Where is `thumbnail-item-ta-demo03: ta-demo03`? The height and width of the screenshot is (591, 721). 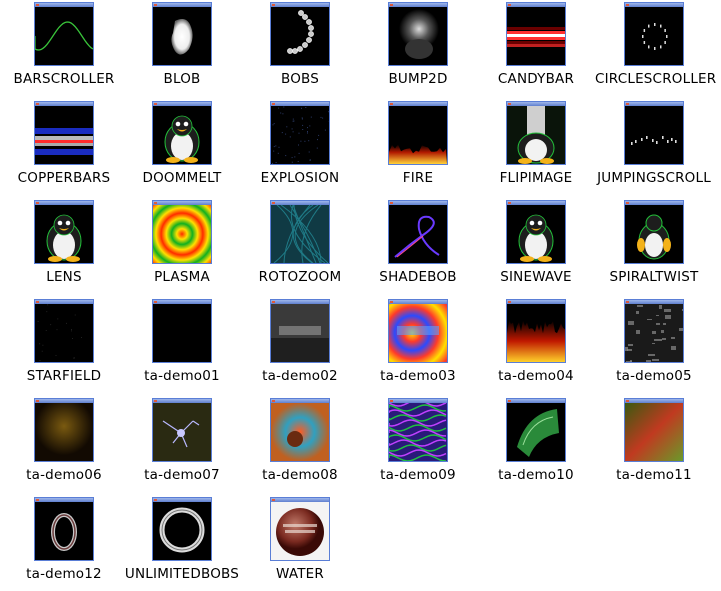 thumbnail-item-ta-demo03: ta-demo03 is located at coordinates (418, 345).